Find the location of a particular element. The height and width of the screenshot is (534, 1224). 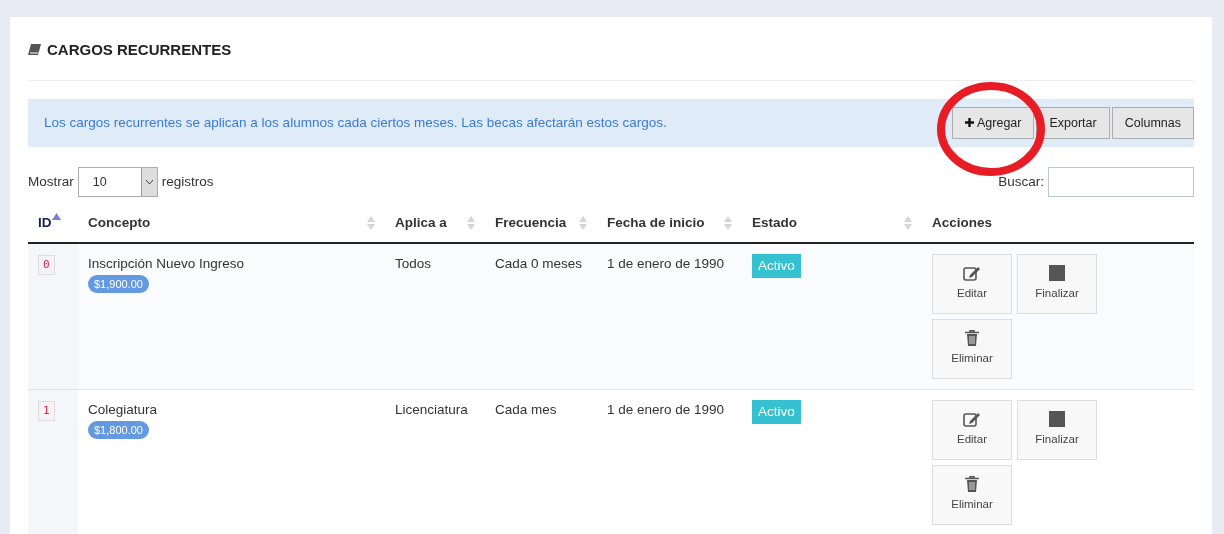

frequency-text: Cada 0 meses is located at coordinates (539, 263).